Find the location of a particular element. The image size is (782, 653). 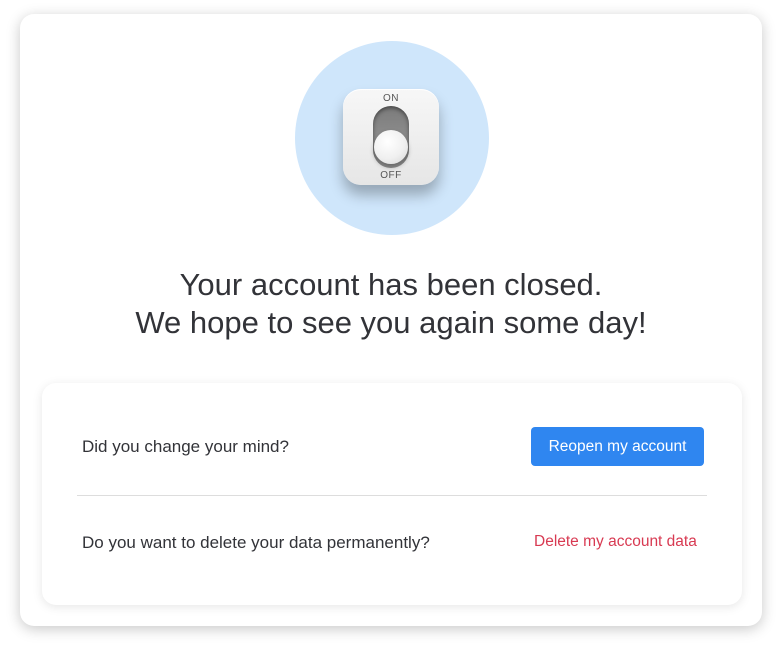

title-line-1: Your account has been closed. is located at coordinates (391, 284).